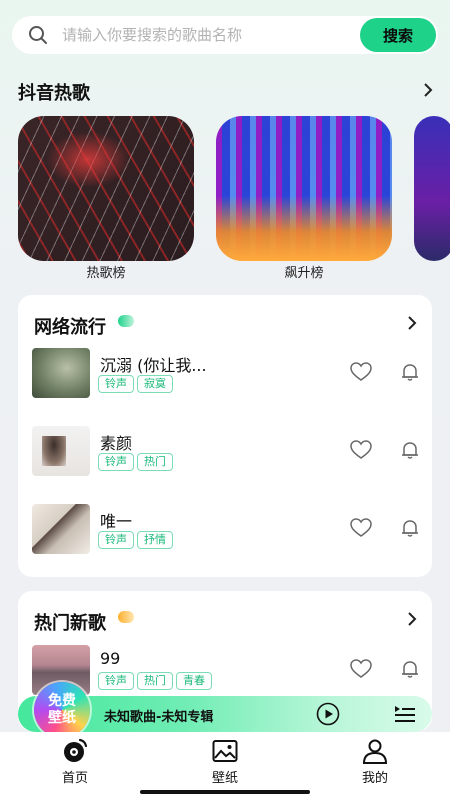 Image resolution: width=450 pixels, height=800 pixels. I want to click on now-playing-title: 未知歌曲-未知专辑, so click(159, 717).